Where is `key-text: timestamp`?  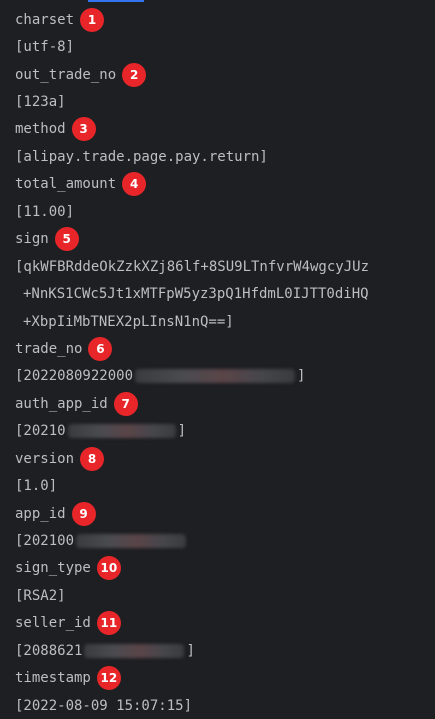
key-text: timestamp is located at coordinates (53, 678).